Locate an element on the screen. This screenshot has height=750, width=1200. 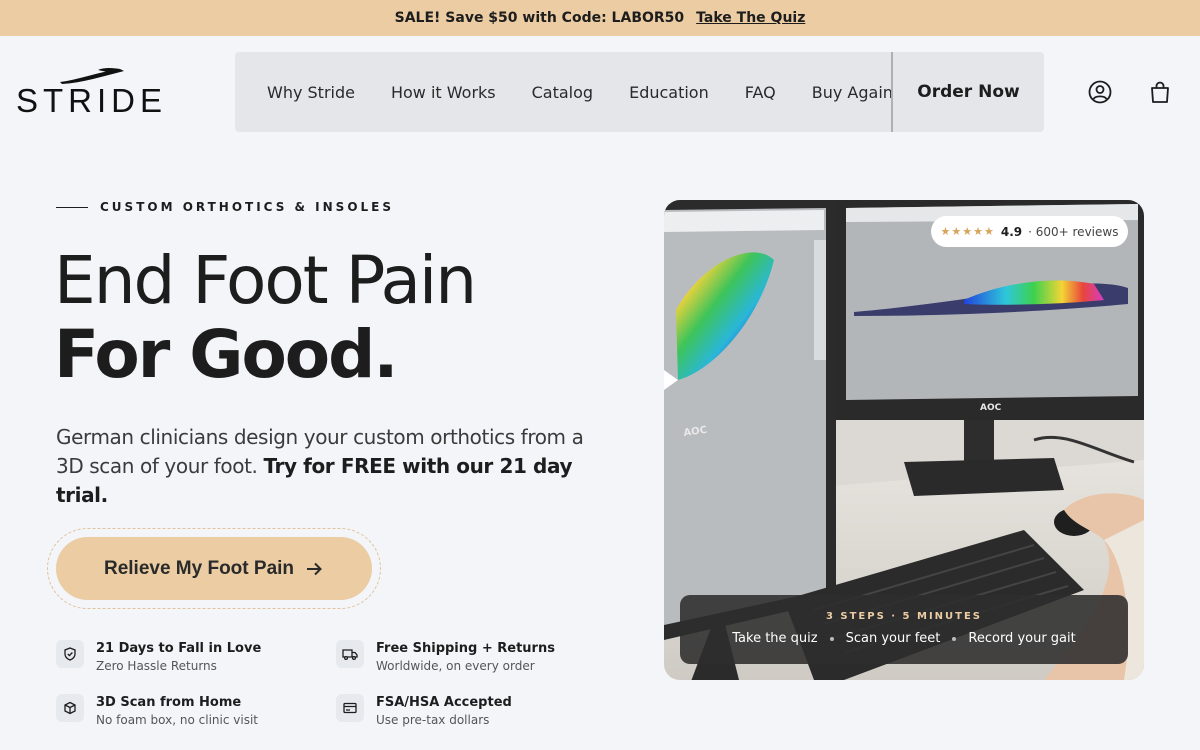
step-item: Scan your feet is located at coordinates (893, 638).